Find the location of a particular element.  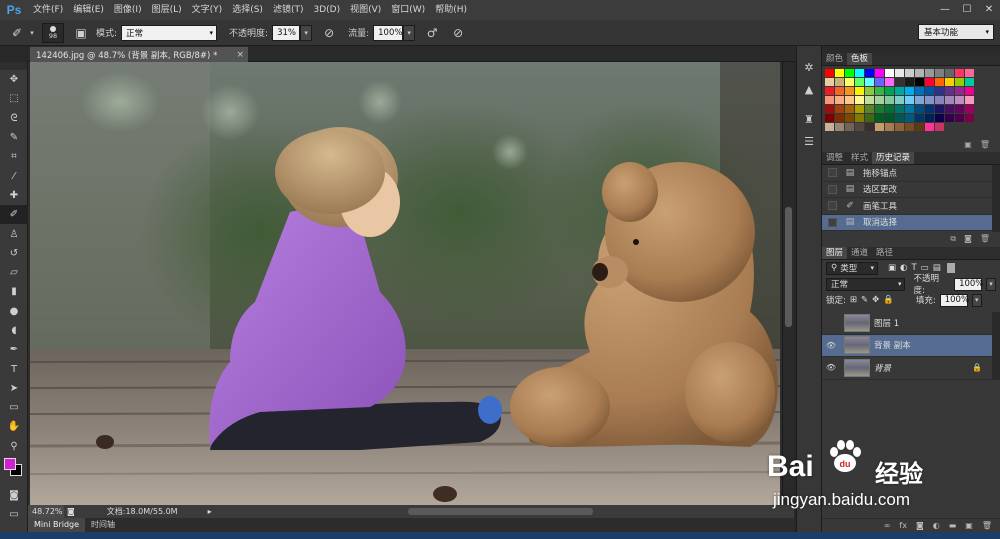

close-button: ✕ is located at coordinates (989, 9).